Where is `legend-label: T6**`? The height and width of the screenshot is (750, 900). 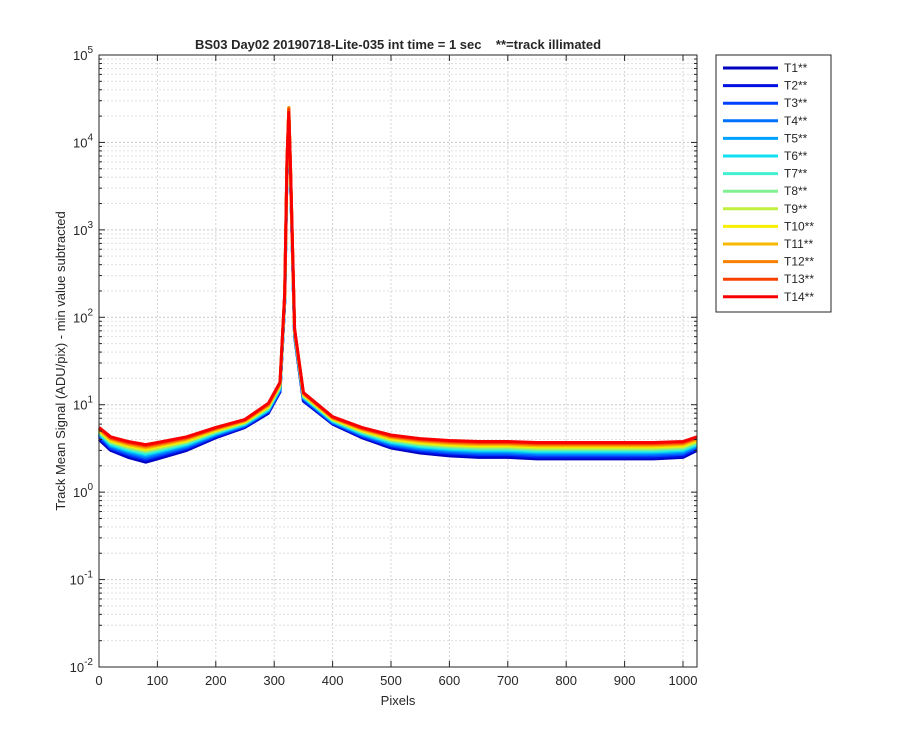
legend-label: T6** is located at coordinates (796, 156).